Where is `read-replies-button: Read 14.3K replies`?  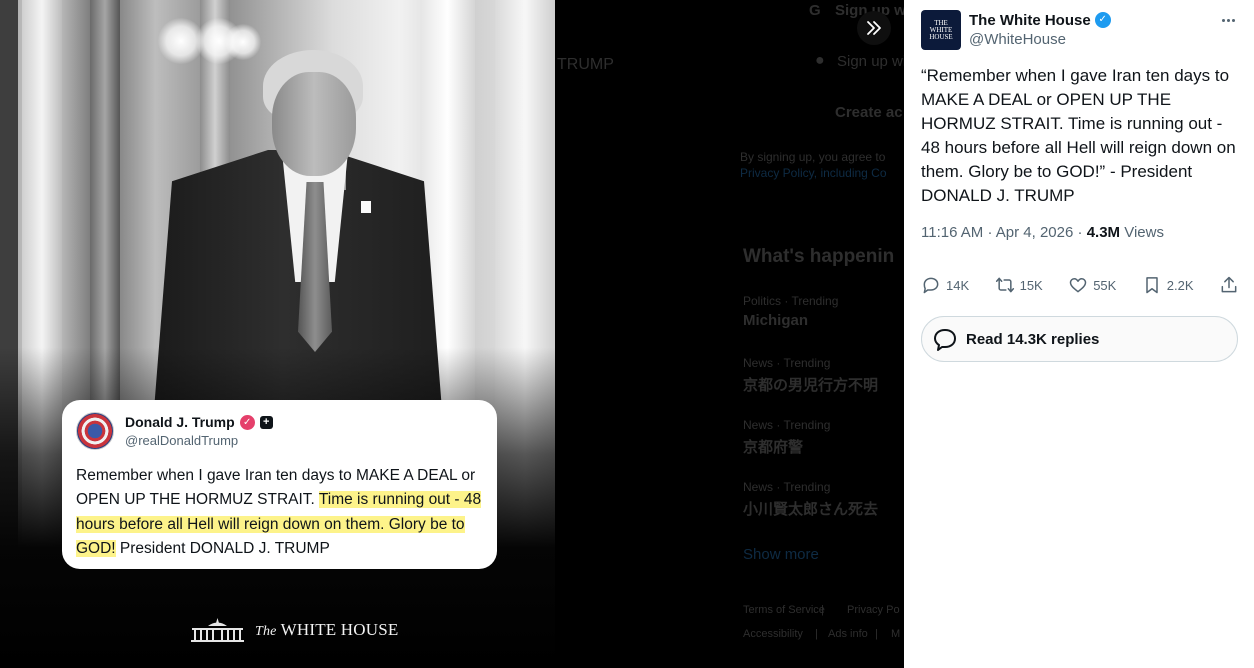 read-replies-button: Read 14.3K replies is located at coordinates (1079, 339).